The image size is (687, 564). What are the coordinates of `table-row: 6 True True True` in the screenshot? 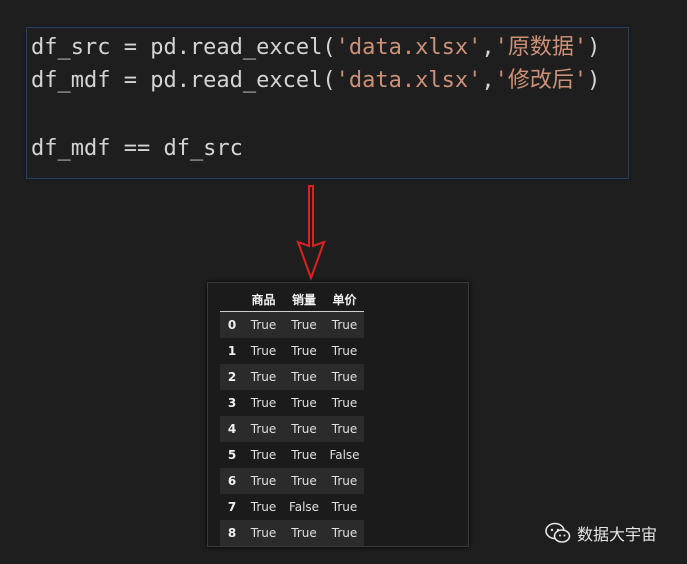 It's located at (292, 481).